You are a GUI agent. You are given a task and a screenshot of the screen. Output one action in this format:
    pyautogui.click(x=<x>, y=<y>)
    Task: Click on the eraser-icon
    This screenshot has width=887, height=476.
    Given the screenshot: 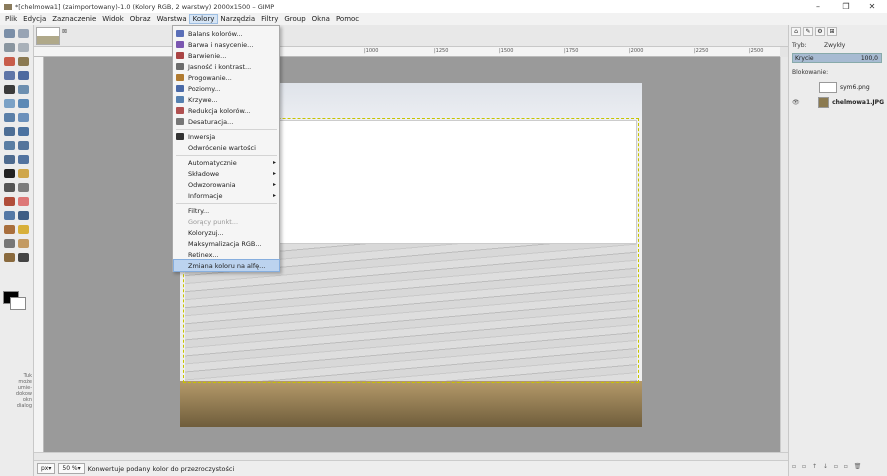 What is the action you would take?
    pyautogui.click(x=23, y=201)
    